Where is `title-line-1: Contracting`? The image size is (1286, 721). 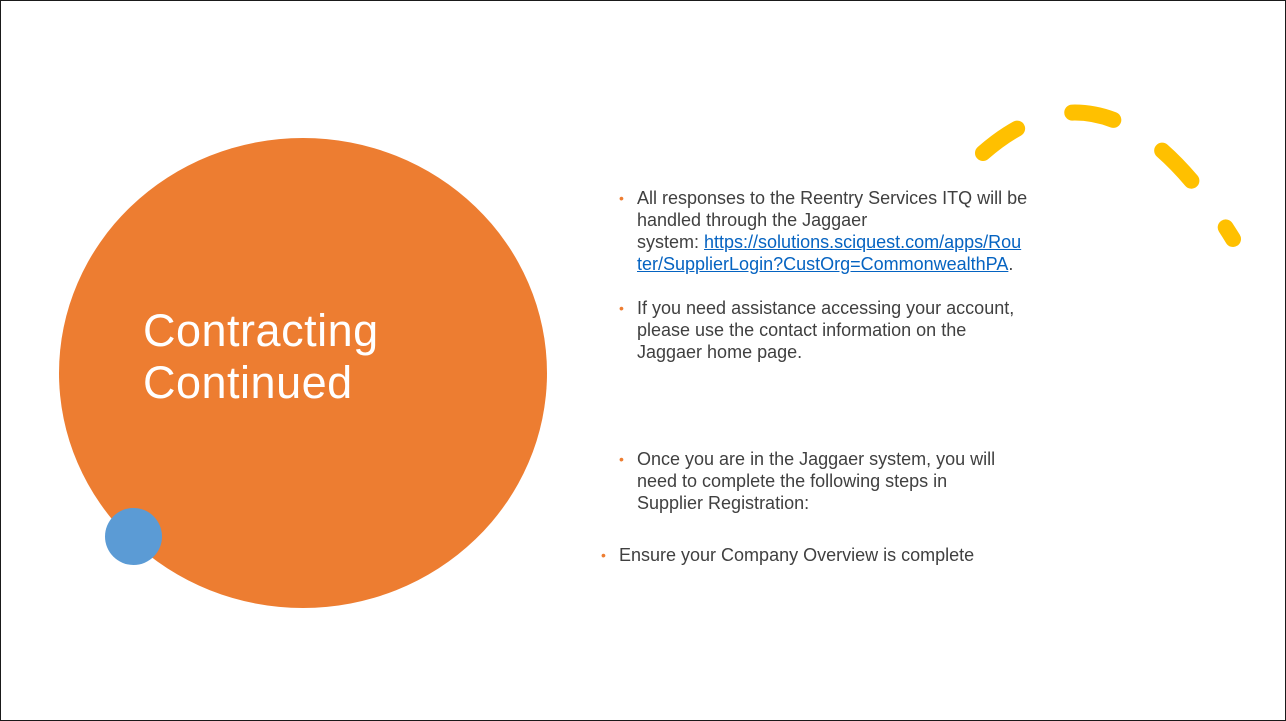
title-line-1: Contracting is located at coordinates (261, 330).